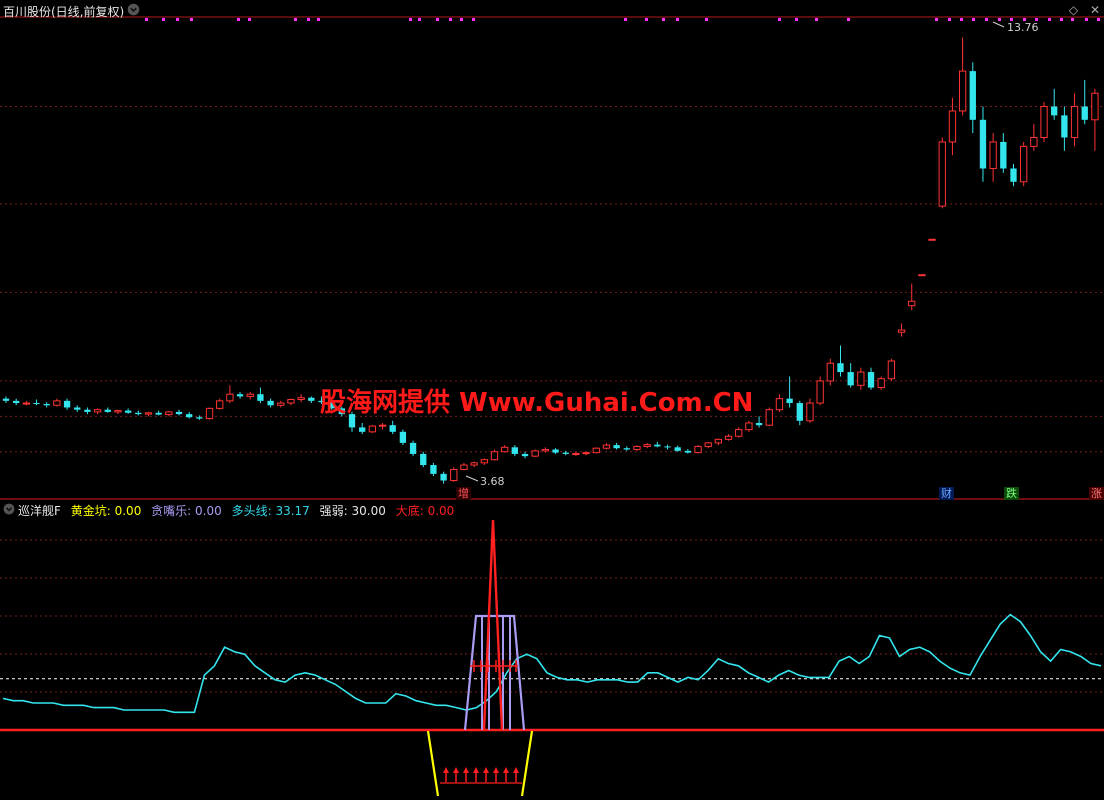 This screenshot has height=800, width=1104. I want to click on legend-huangjinkeng: 黄金坑: 0.00, so click(106, 511).